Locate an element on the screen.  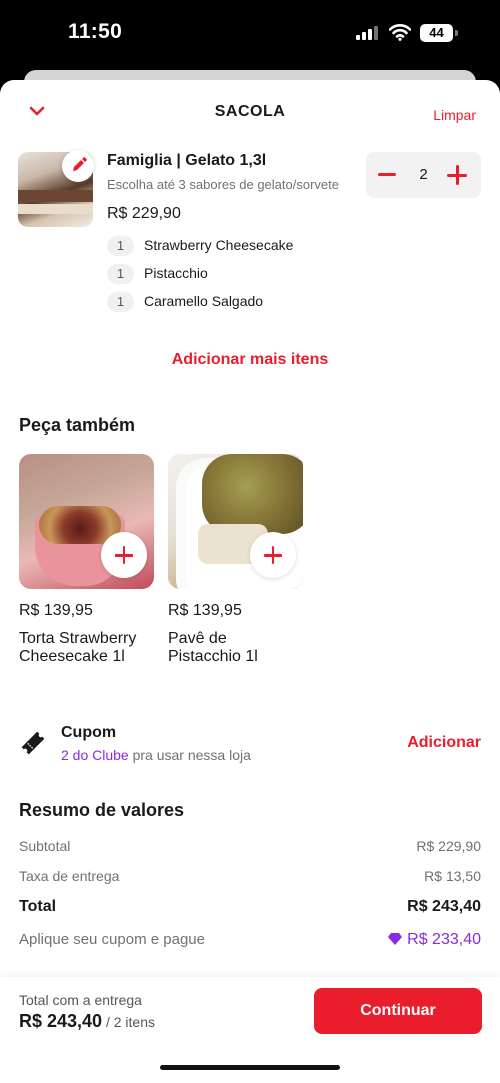
apply-coupon-label: Aplique seu cupom e pague is located at coordinates (112, 939).